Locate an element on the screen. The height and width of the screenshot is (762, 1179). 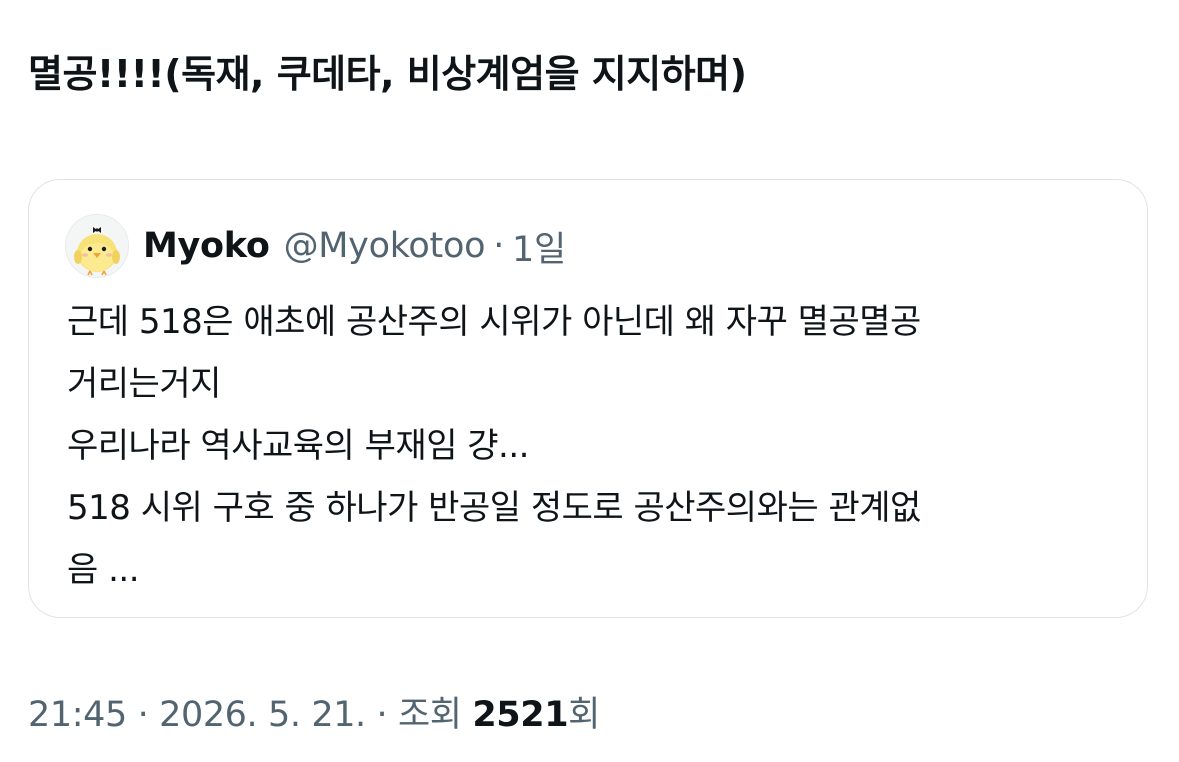
quoted-tweet-header: Myoko @Myokotoo · 1일 is located at coordinates (315, 246).